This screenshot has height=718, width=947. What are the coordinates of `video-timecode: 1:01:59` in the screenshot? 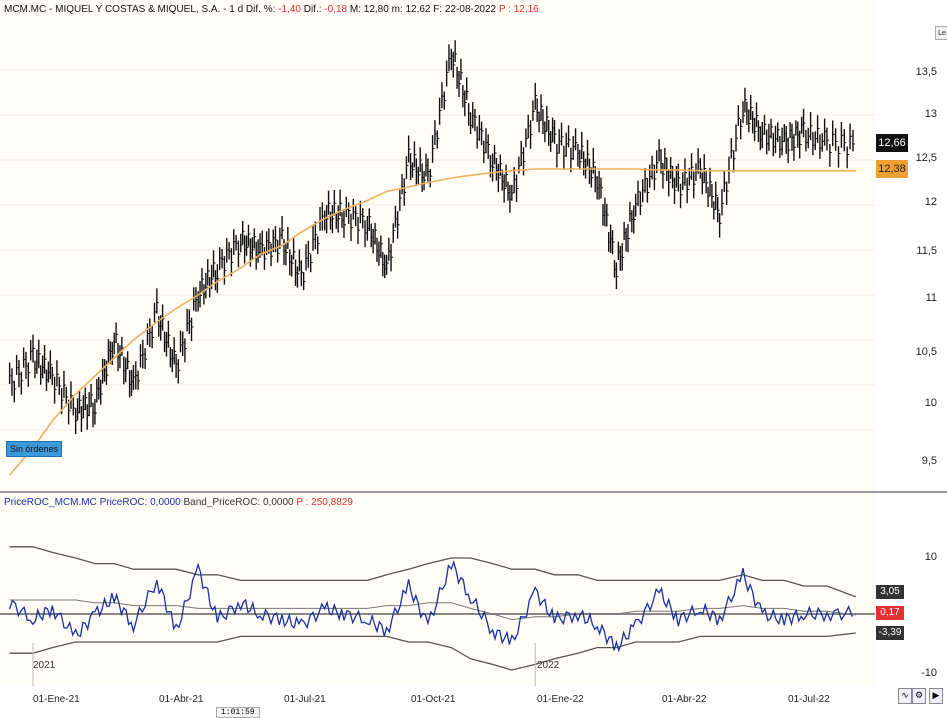 It's located at (238, 712).